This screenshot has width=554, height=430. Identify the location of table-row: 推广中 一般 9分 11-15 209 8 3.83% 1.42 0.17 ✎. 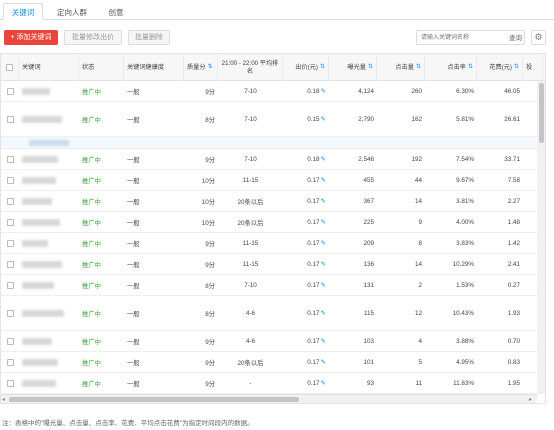
(273, 243).